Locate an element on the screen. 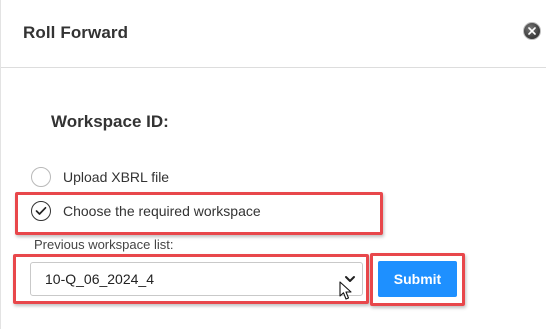 This screenshot has width=546, height=329. workspace-select: 10-Q_06_2024_4 is located at coordinates (196, 279).